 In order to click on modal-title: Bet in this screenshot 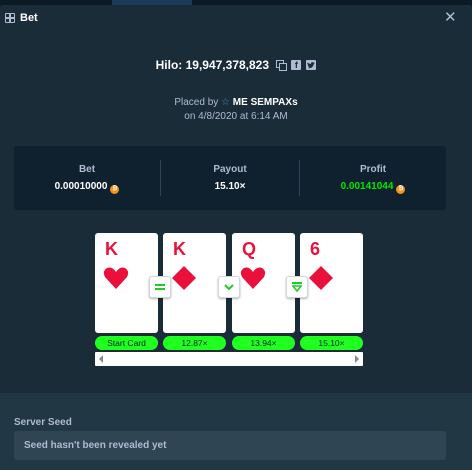, I will do `click(29, 18)`.